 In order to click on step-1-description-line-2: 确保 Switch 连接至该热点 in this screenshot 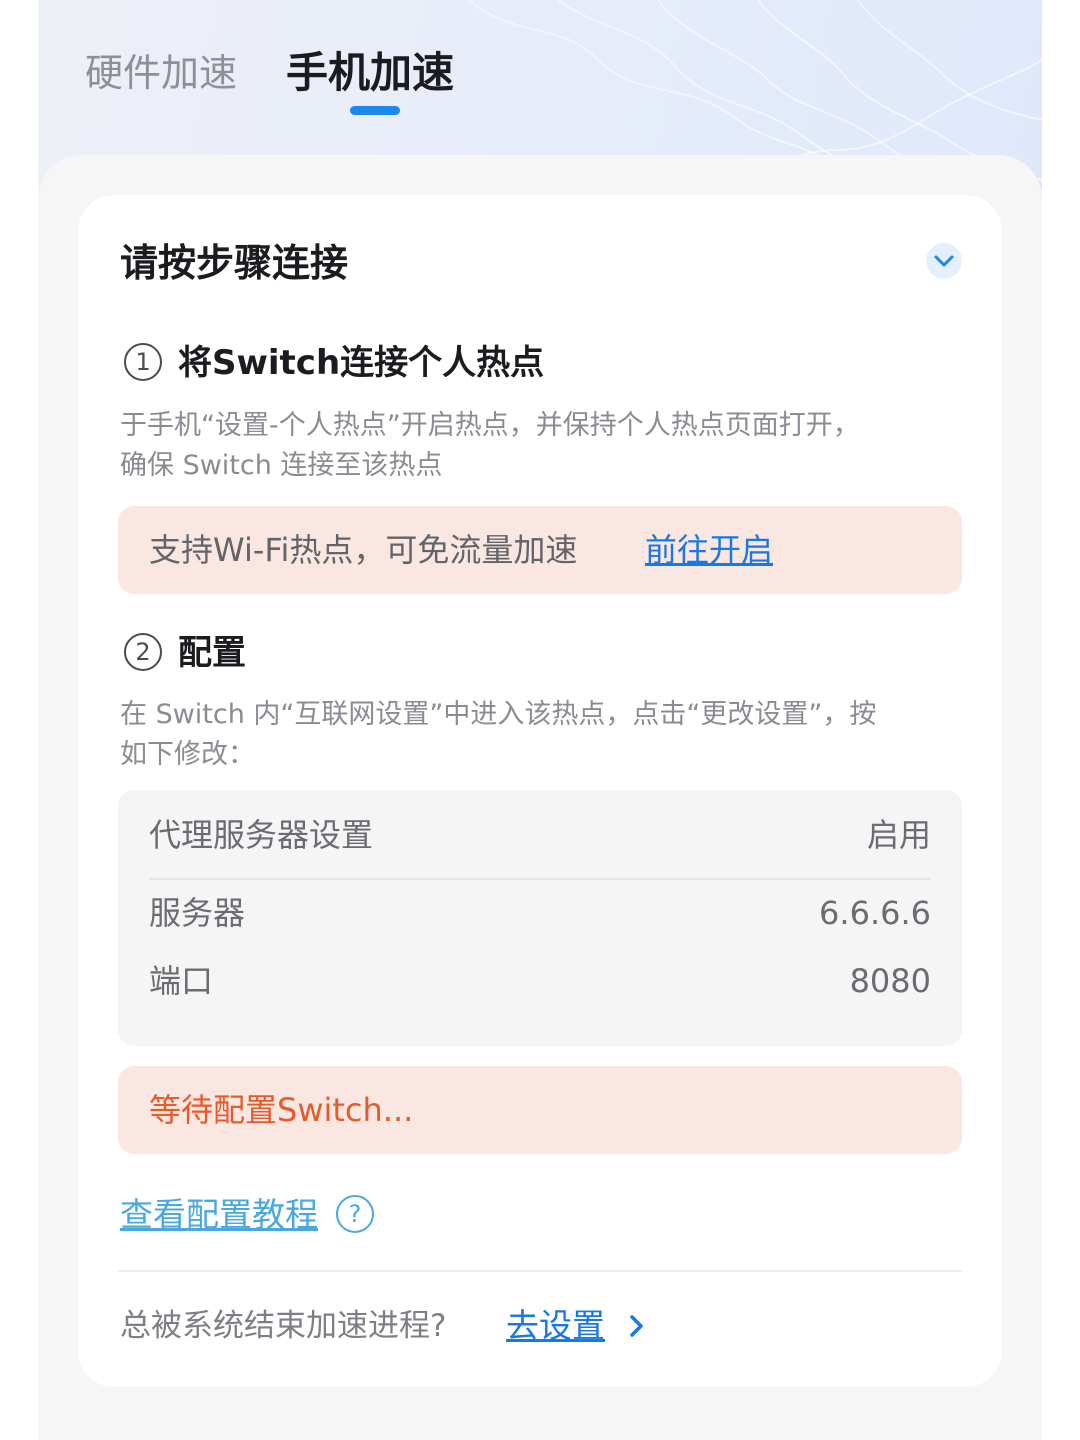, I will do `click(281, 465)`.